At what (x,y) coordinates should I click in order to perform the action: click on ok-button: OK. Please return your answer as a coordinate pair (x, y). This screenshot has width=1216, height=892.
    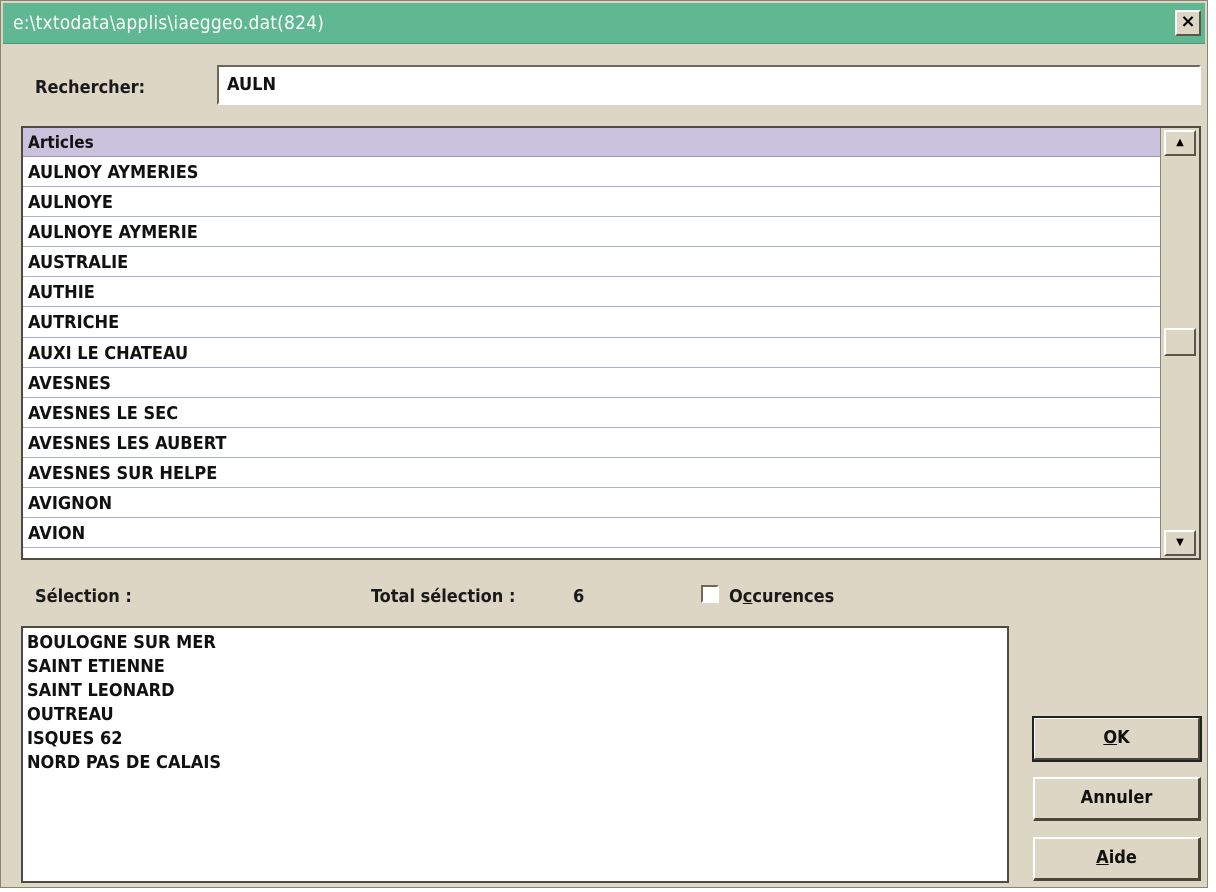
    Looking at the image, I should click on (1117, 739).